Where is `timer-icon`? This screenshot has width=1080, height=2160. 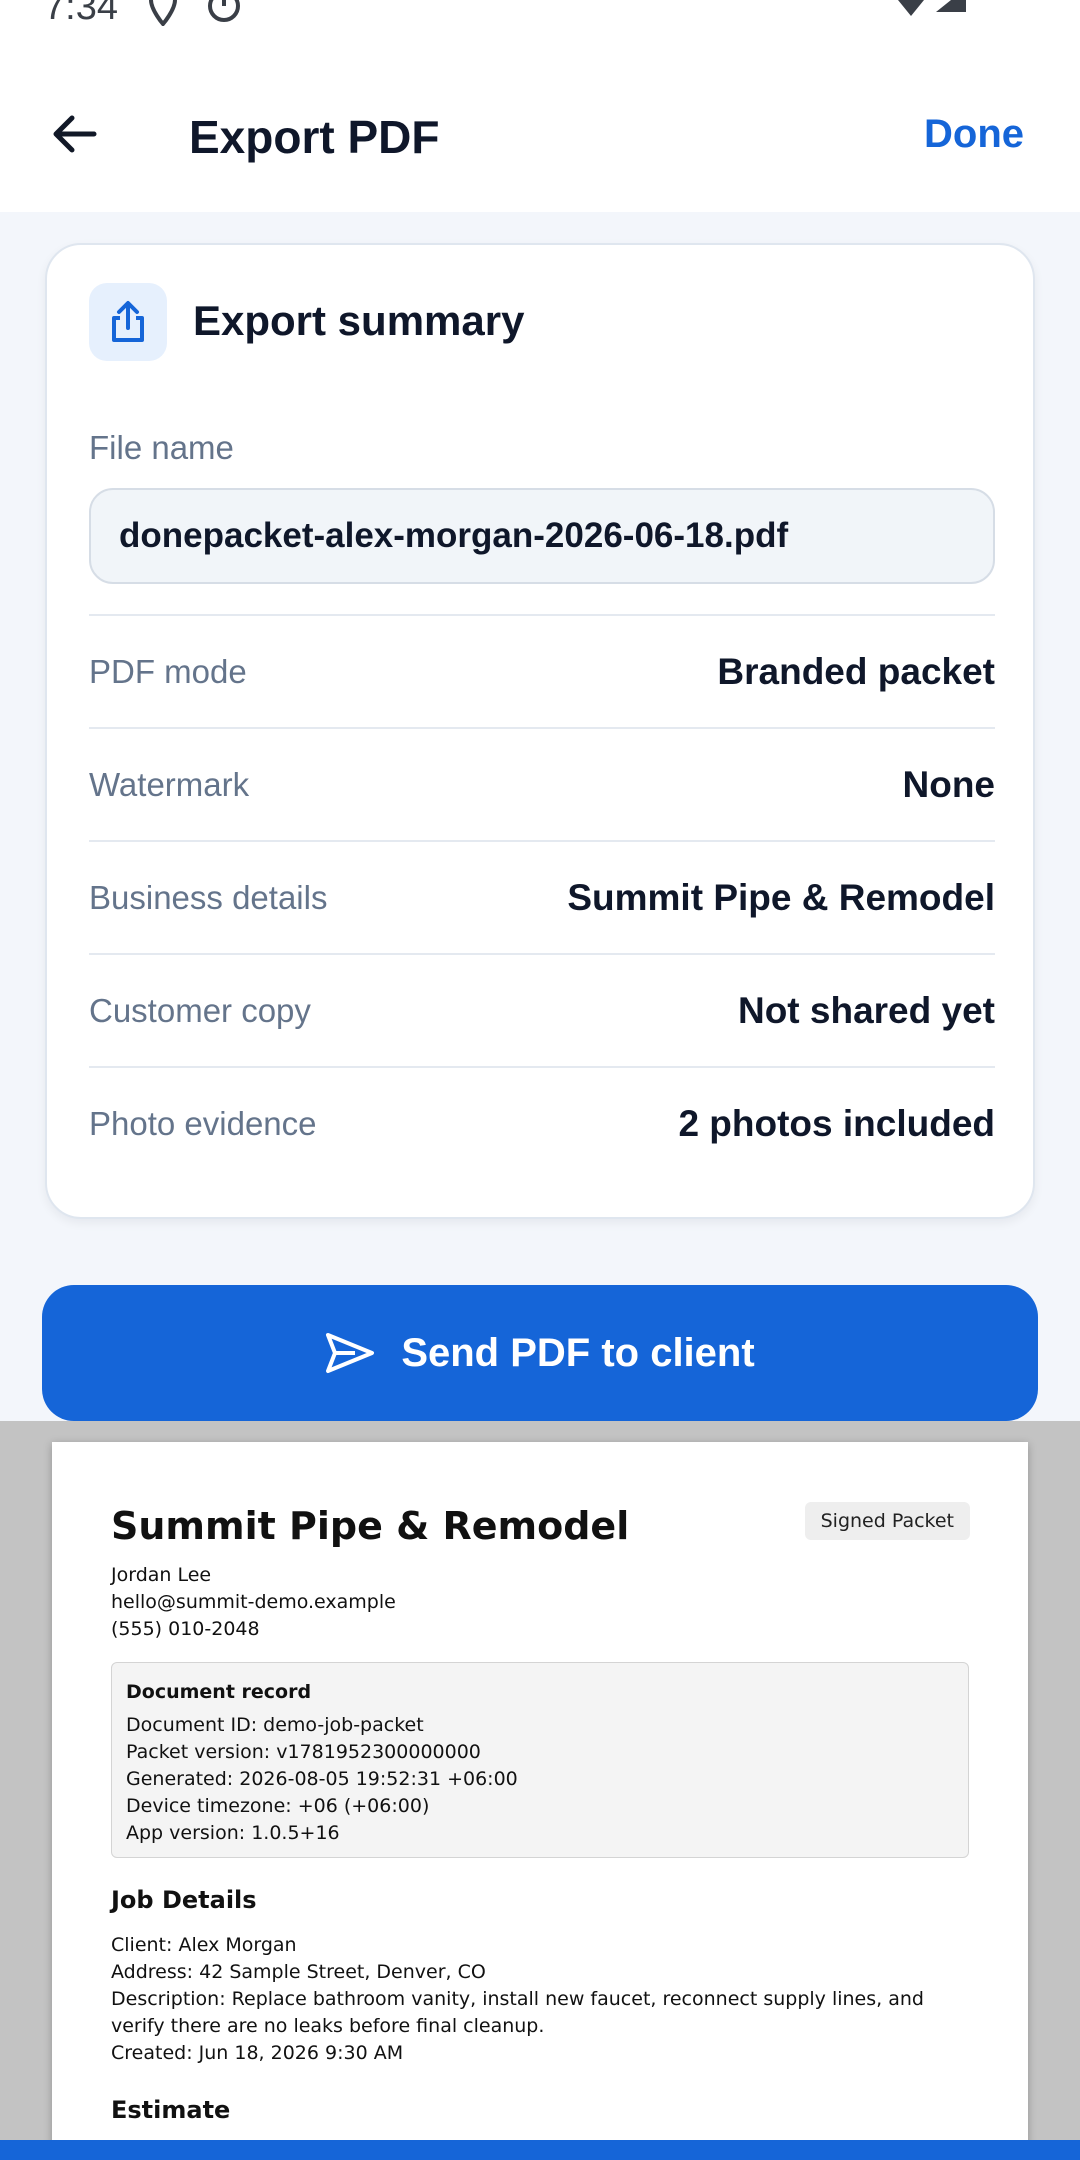
timer-icon is located at coordinates (224, 11).